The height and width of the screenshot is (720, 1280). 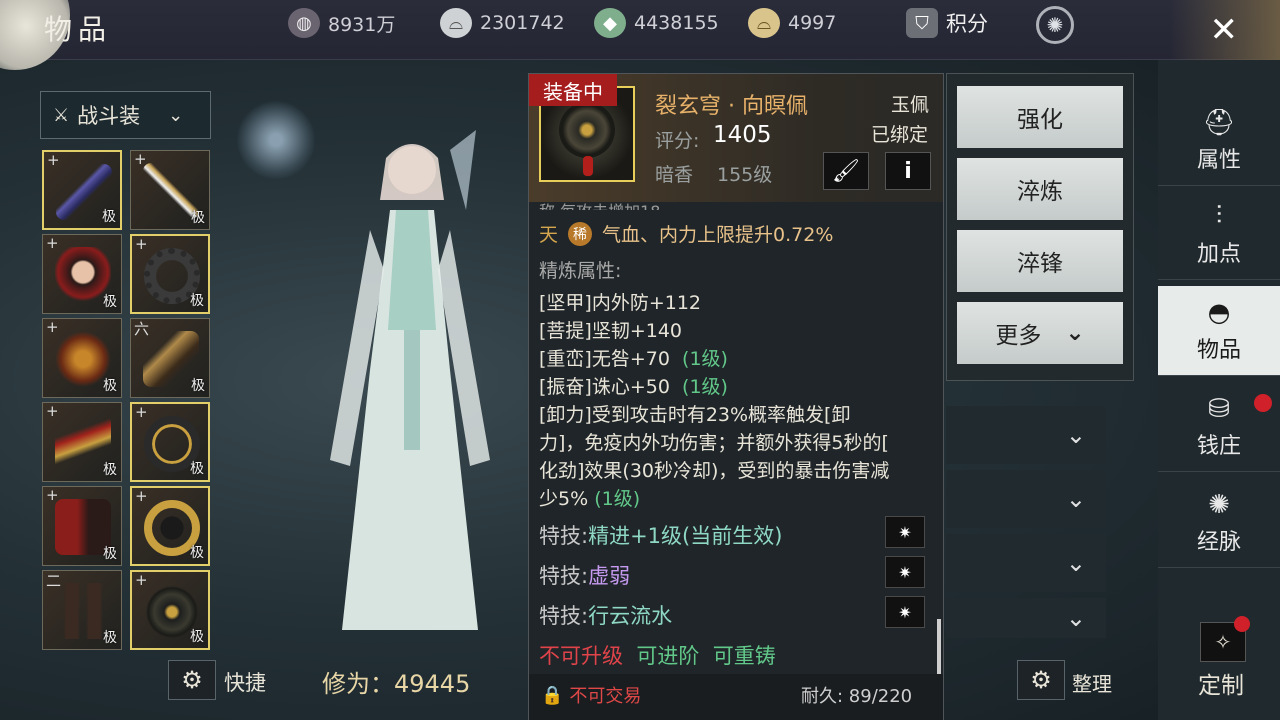 I want to click on can-reforge-label: 可重铸, so click(x=744, y=656).